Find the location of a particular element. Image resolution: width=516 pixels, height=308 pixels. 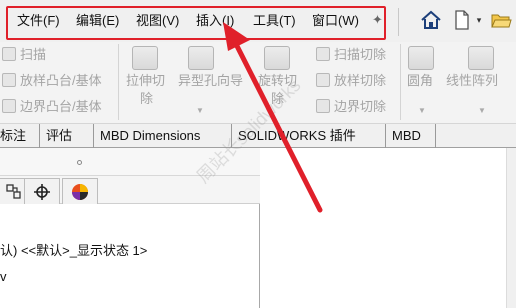

fillet-dropdown-icon: ▼ is located at coordinates (422, 110).